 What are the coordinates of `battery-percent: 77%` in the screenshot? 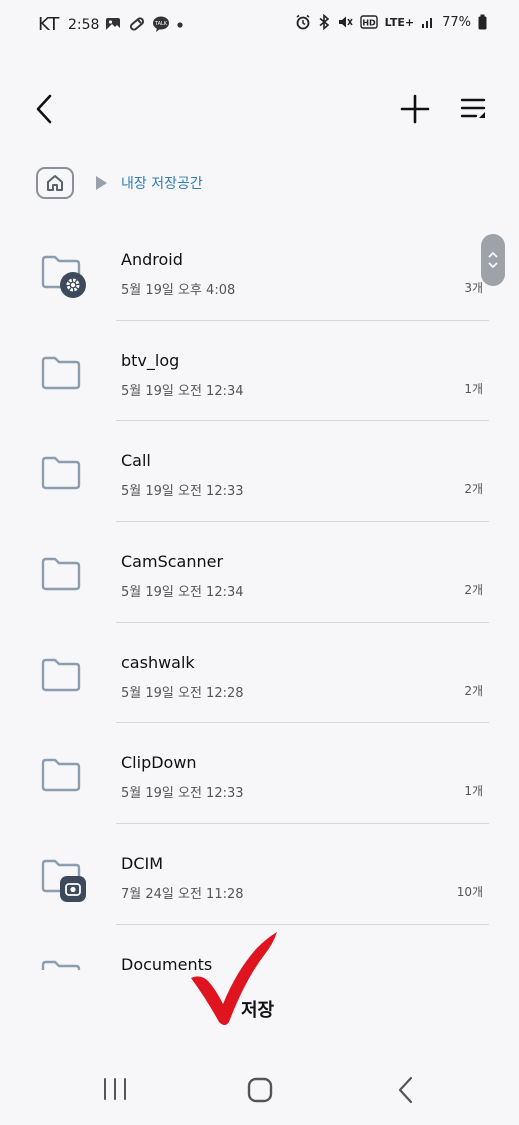 It's located at (456, 22).